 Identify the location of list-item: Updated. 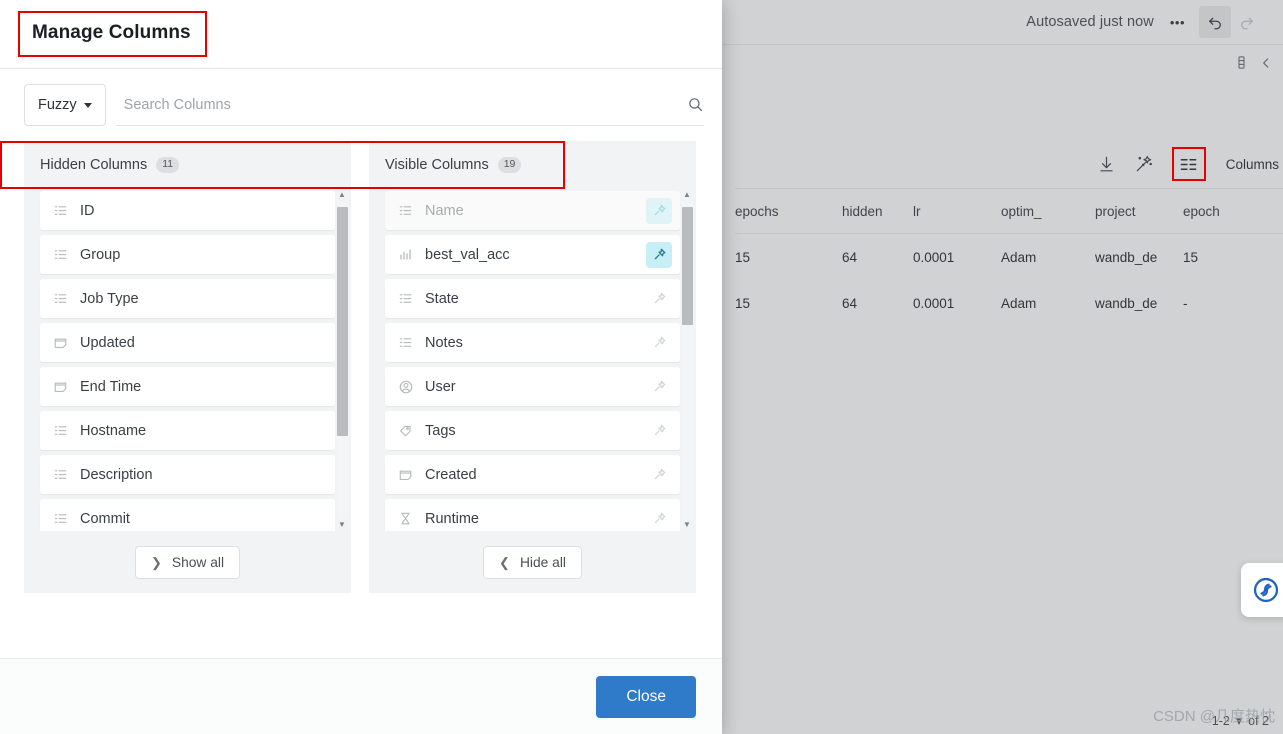
(187, 342).